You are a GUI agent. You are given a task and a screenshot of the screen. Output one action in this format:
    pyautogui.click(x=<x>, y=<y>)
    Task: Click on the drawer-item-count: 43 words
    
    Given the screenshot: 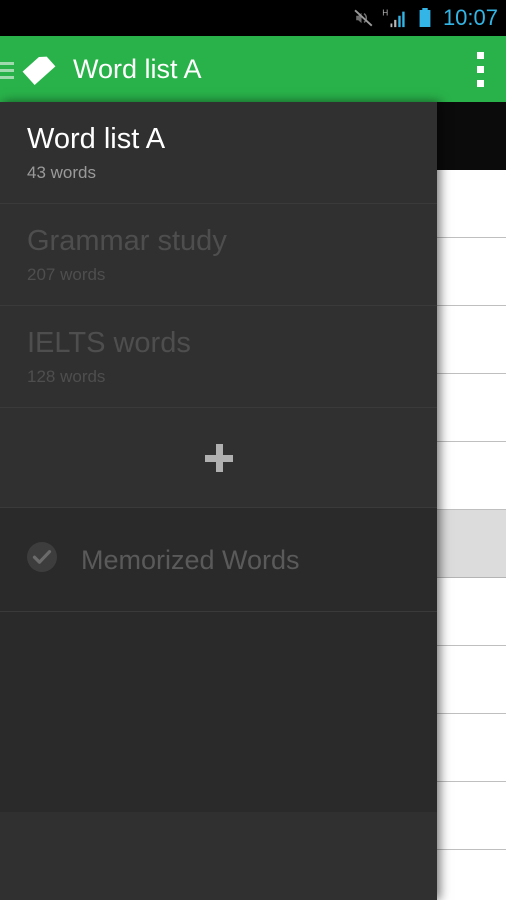 What is the action you would take?
    pyautogui.click(x=61, y=172)
    